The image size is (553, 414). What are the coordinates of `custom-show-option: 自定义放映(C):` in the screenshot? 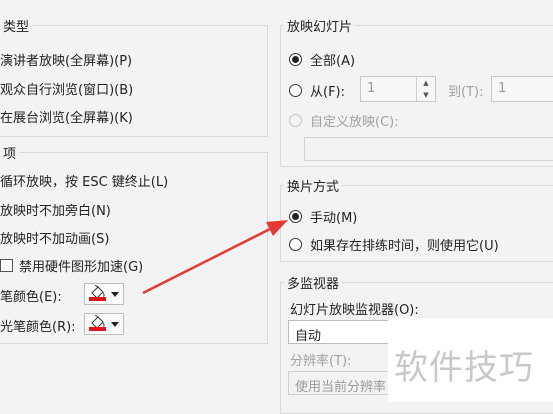 It's located at (344, 120).